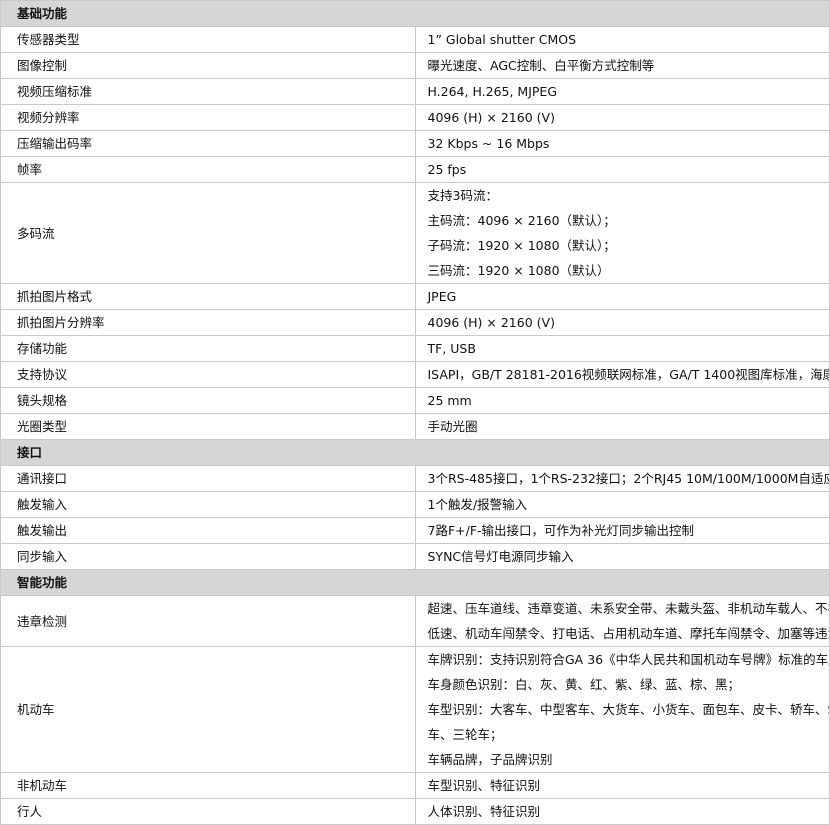 The height and width of the screenshot is (825, 830). Describe the element at coordinates (208, 117) in the screenshot. I see `spec-label: 视频分辨率` at that location.